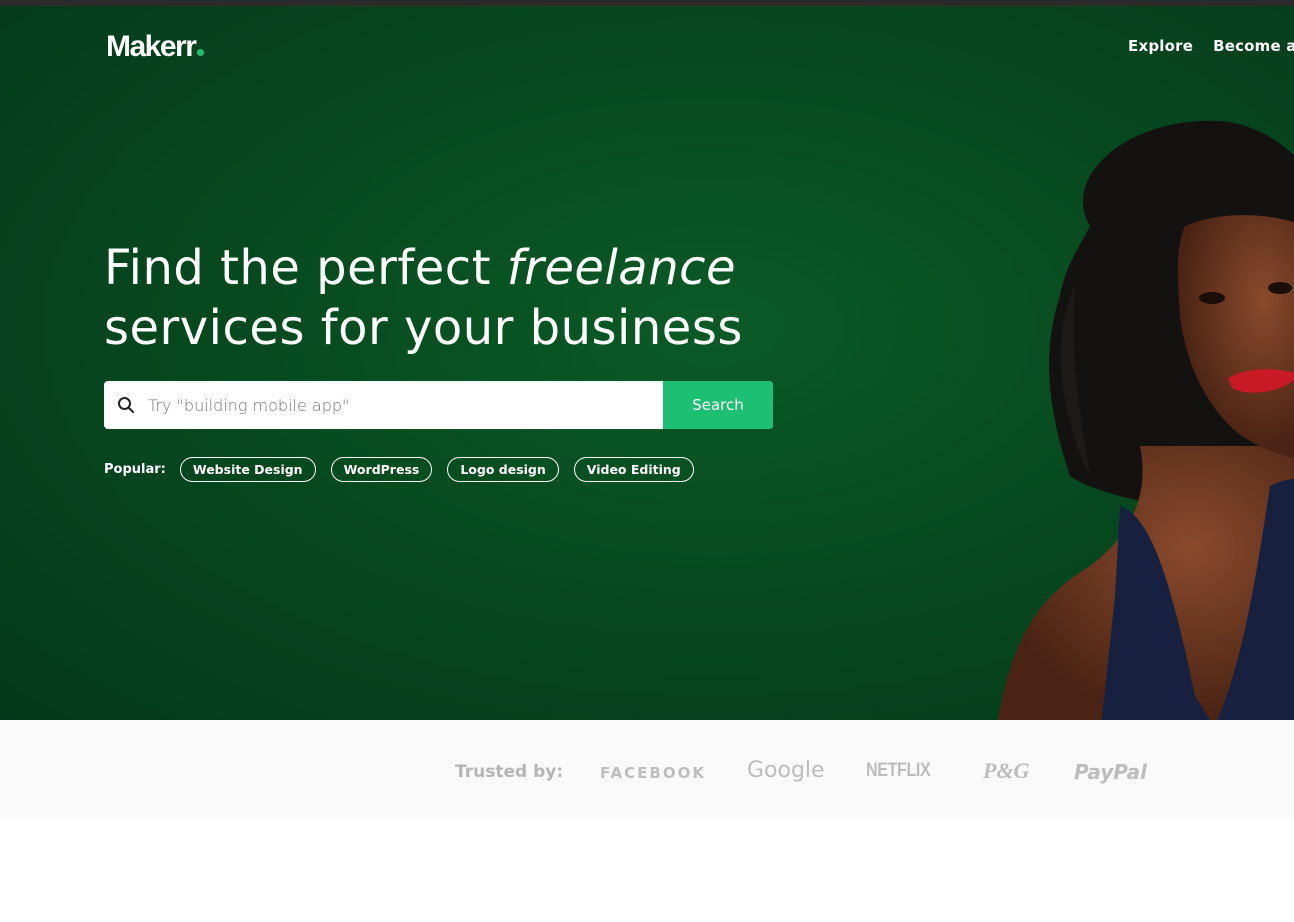  What do you see at coordinates (509, 772) in the screenshot?
I see `trusted-label: Trusted by:` at bounding box center [509, 772].